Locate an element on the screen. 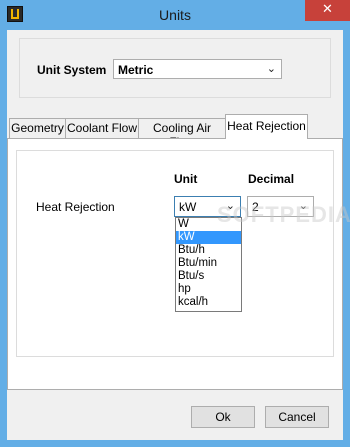 The image size is (350, 447). close-button: ✕ is located at coordinates (327, 10).